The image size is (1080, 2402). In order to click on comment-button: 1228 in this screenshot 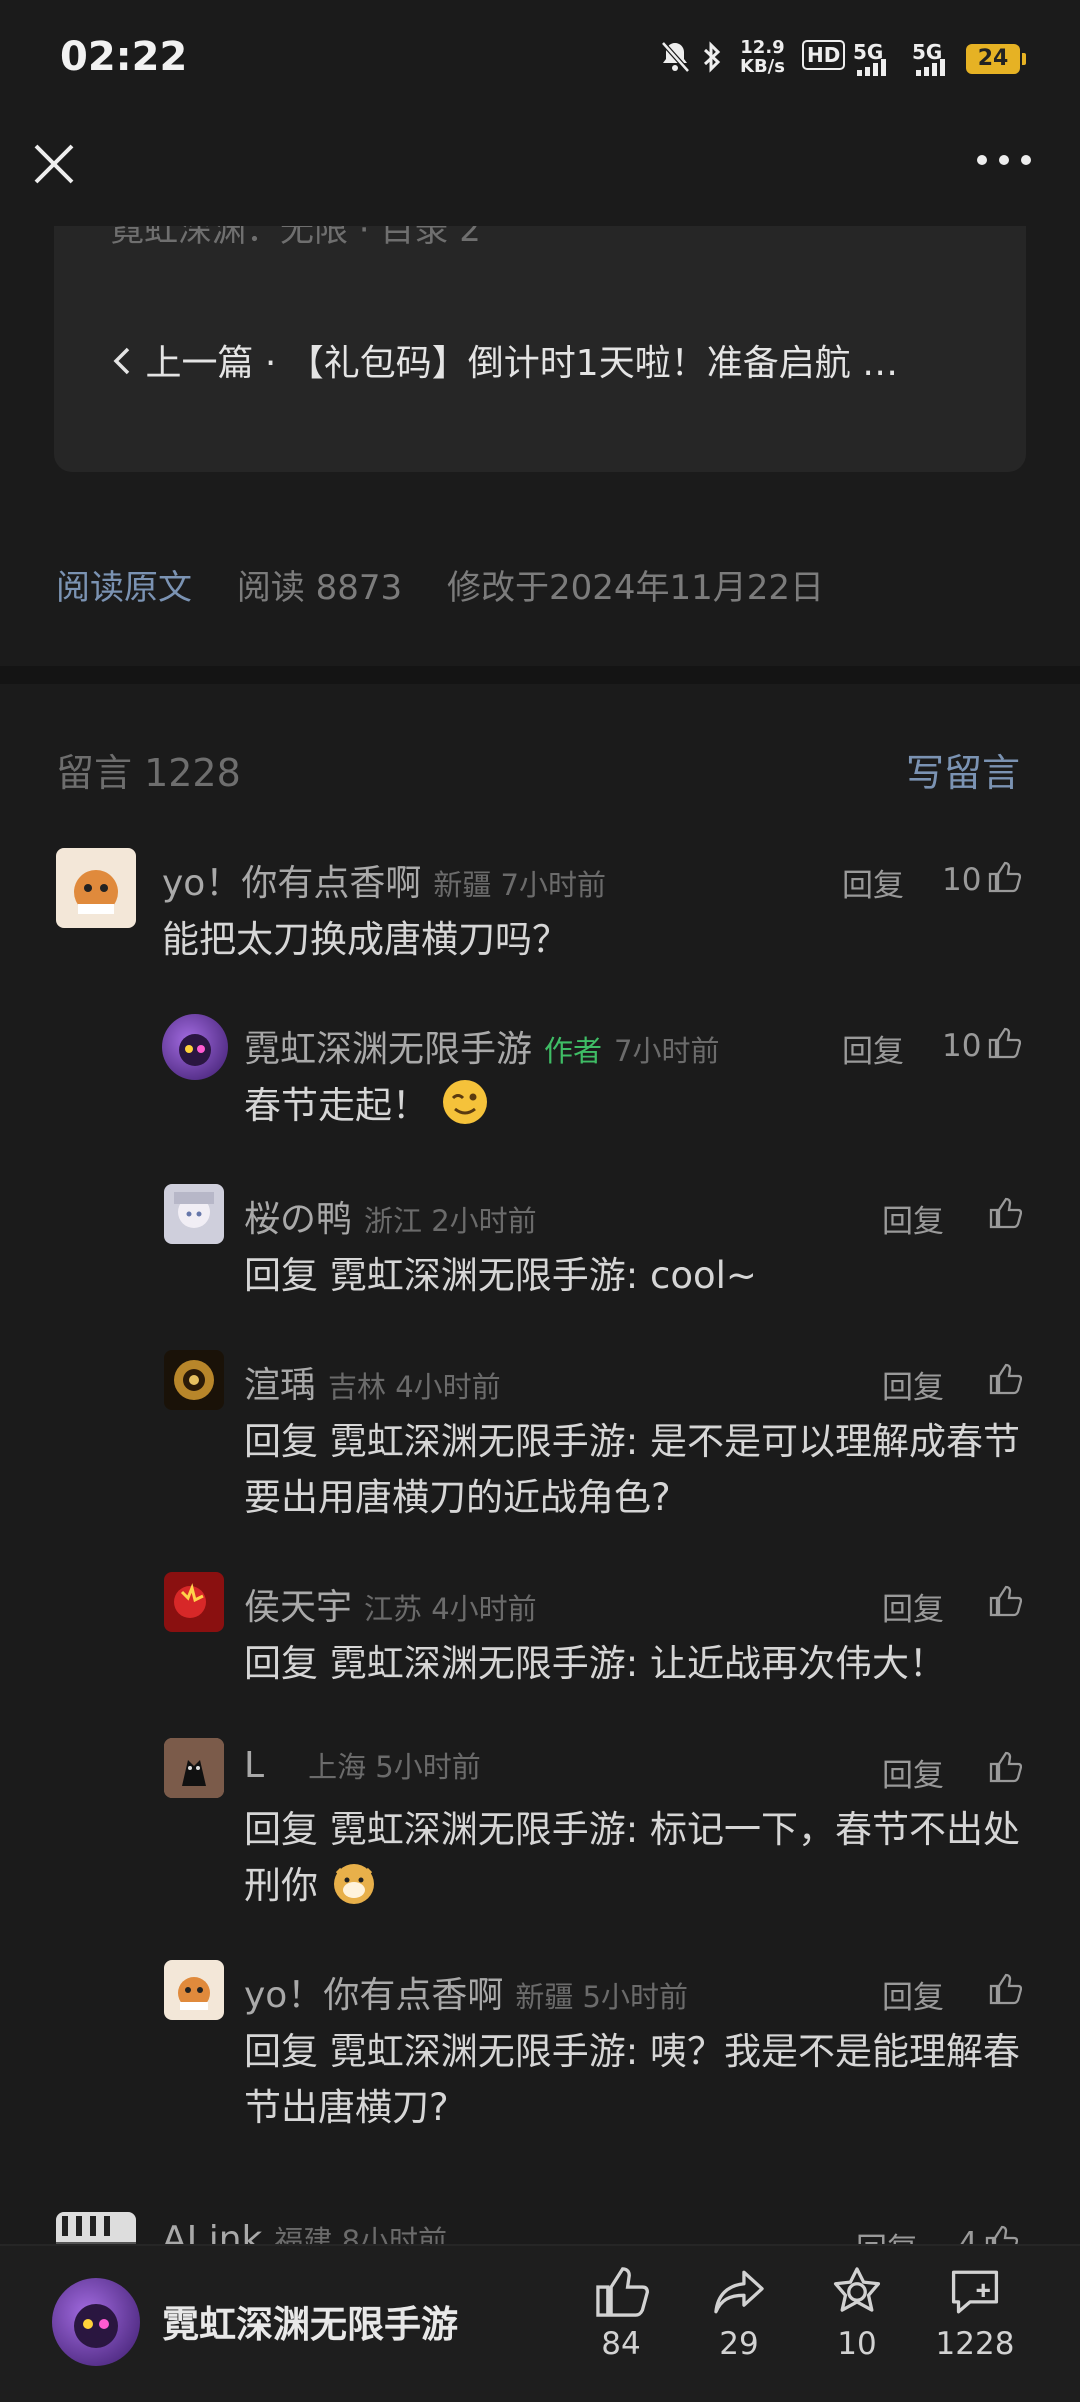, I will do `click(975, 2313)`.